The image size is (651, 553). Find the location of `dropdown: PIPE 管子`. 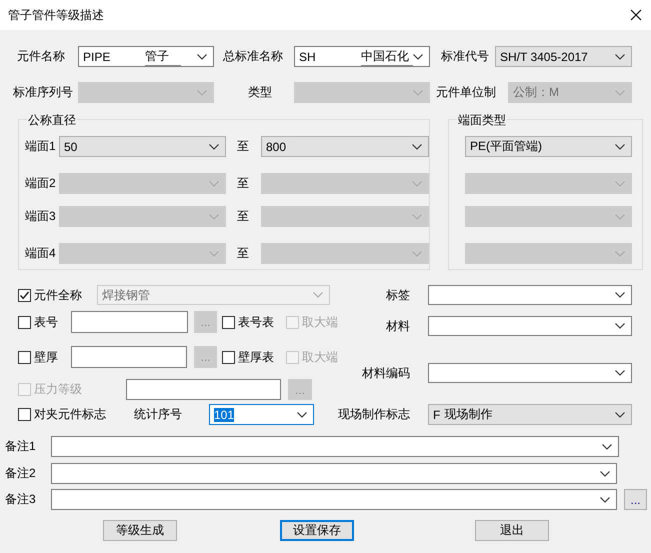

dropdown: PIPE 管子 is located at coordinates (146, 56).